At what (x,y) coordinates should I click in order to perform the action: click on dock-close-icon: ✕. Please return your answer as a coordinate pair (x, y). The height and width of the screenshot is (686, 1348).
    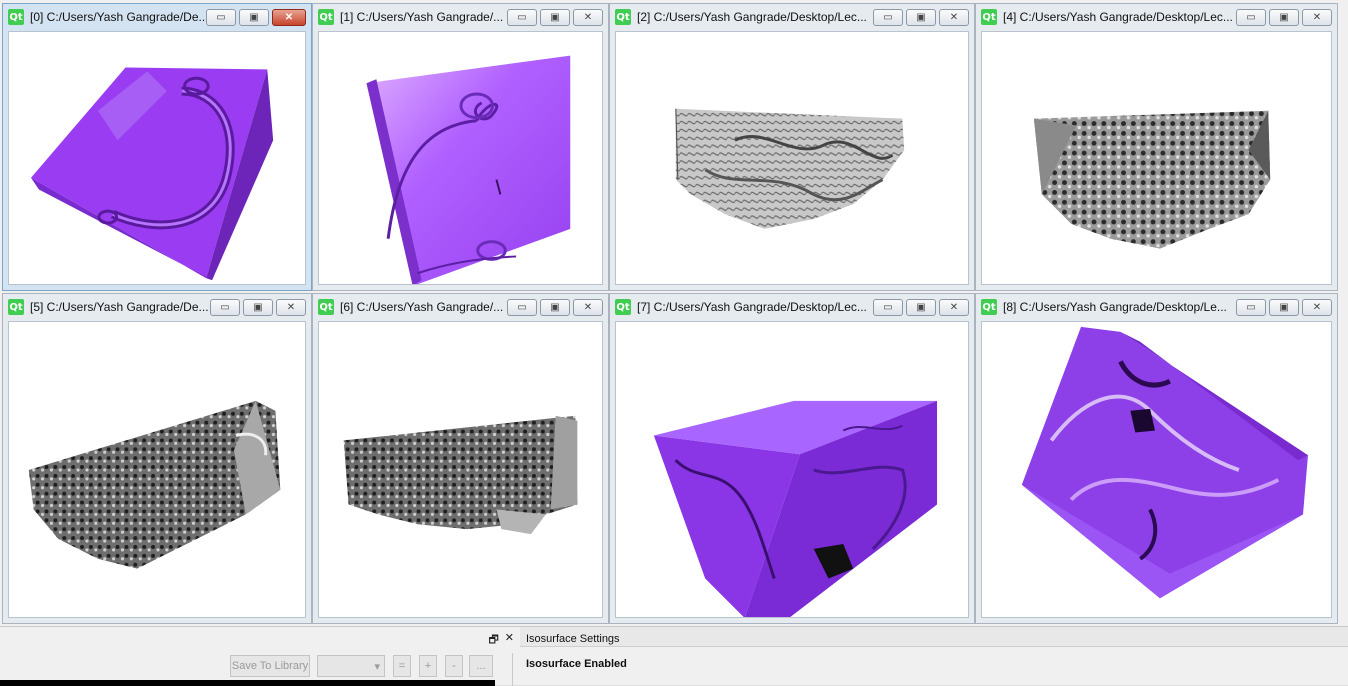
    Looking at the image, I should click on (509, 640).